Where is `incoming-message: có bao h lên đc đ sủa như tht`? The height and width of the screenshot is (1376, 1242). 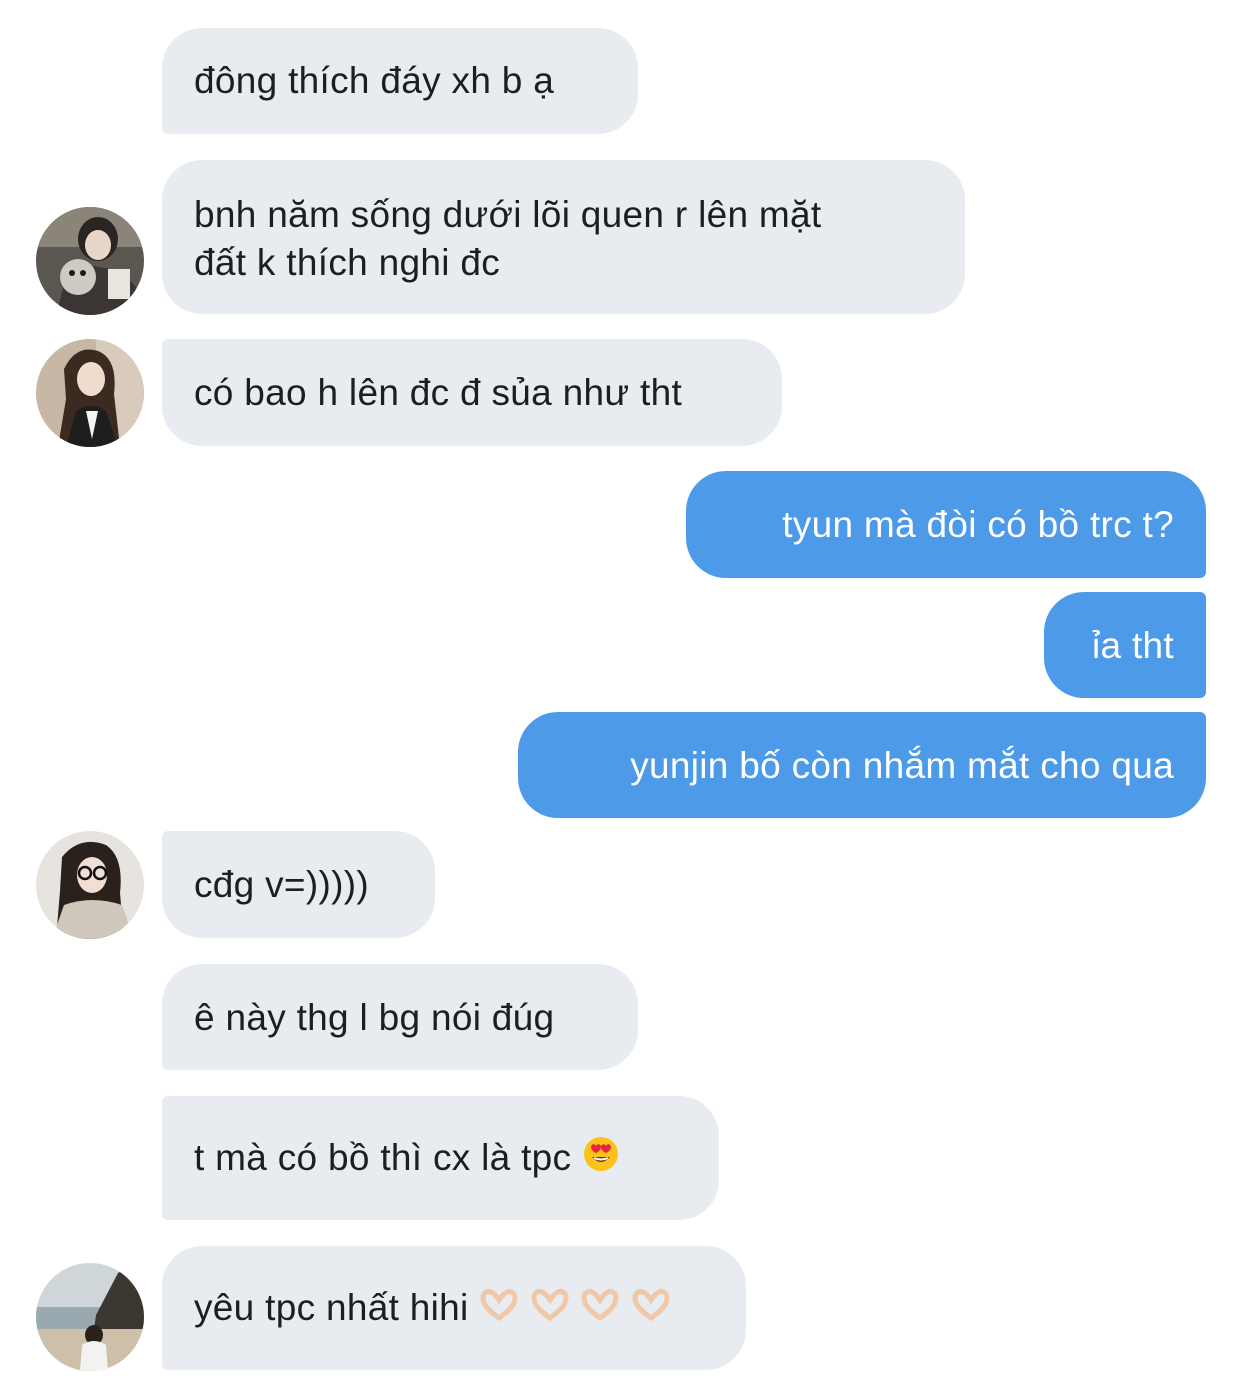
incoming-message: có bao h lên đc đ sủa như tht is located at coordinates (472, 392).